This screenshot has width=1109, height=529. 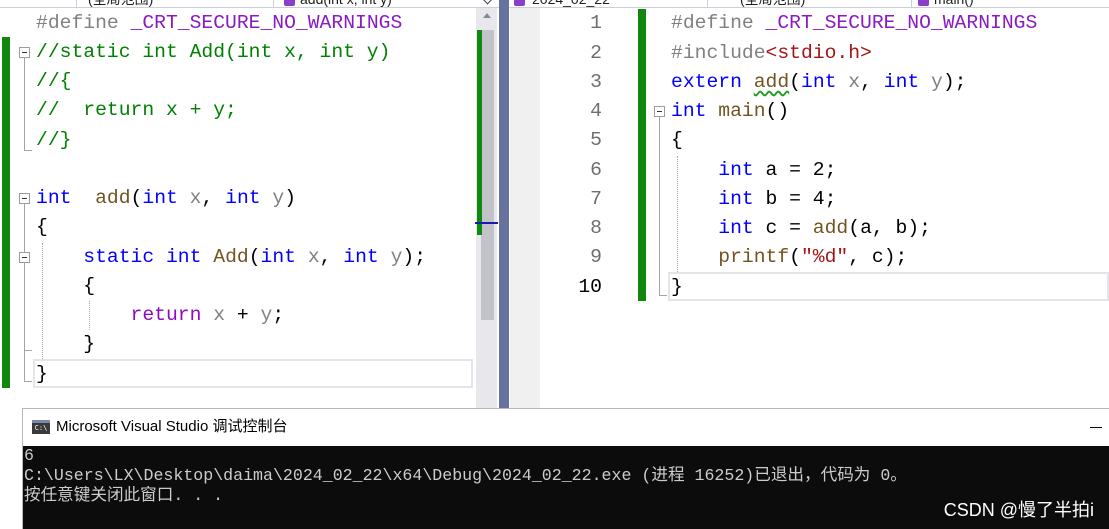 I want to click on right-scope-dropdown: (全局范围), so click(x=772, y=3).